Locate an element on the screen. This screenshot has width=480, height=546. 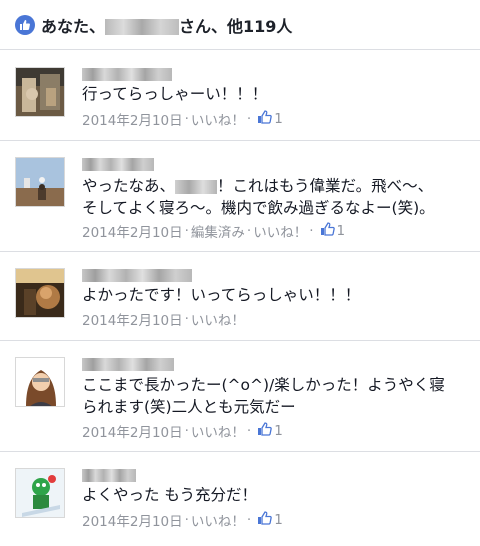
comment-meta: 2014年2月10日 · 編集済み · いいね！ · 1 is located at coordinates (213, 231).